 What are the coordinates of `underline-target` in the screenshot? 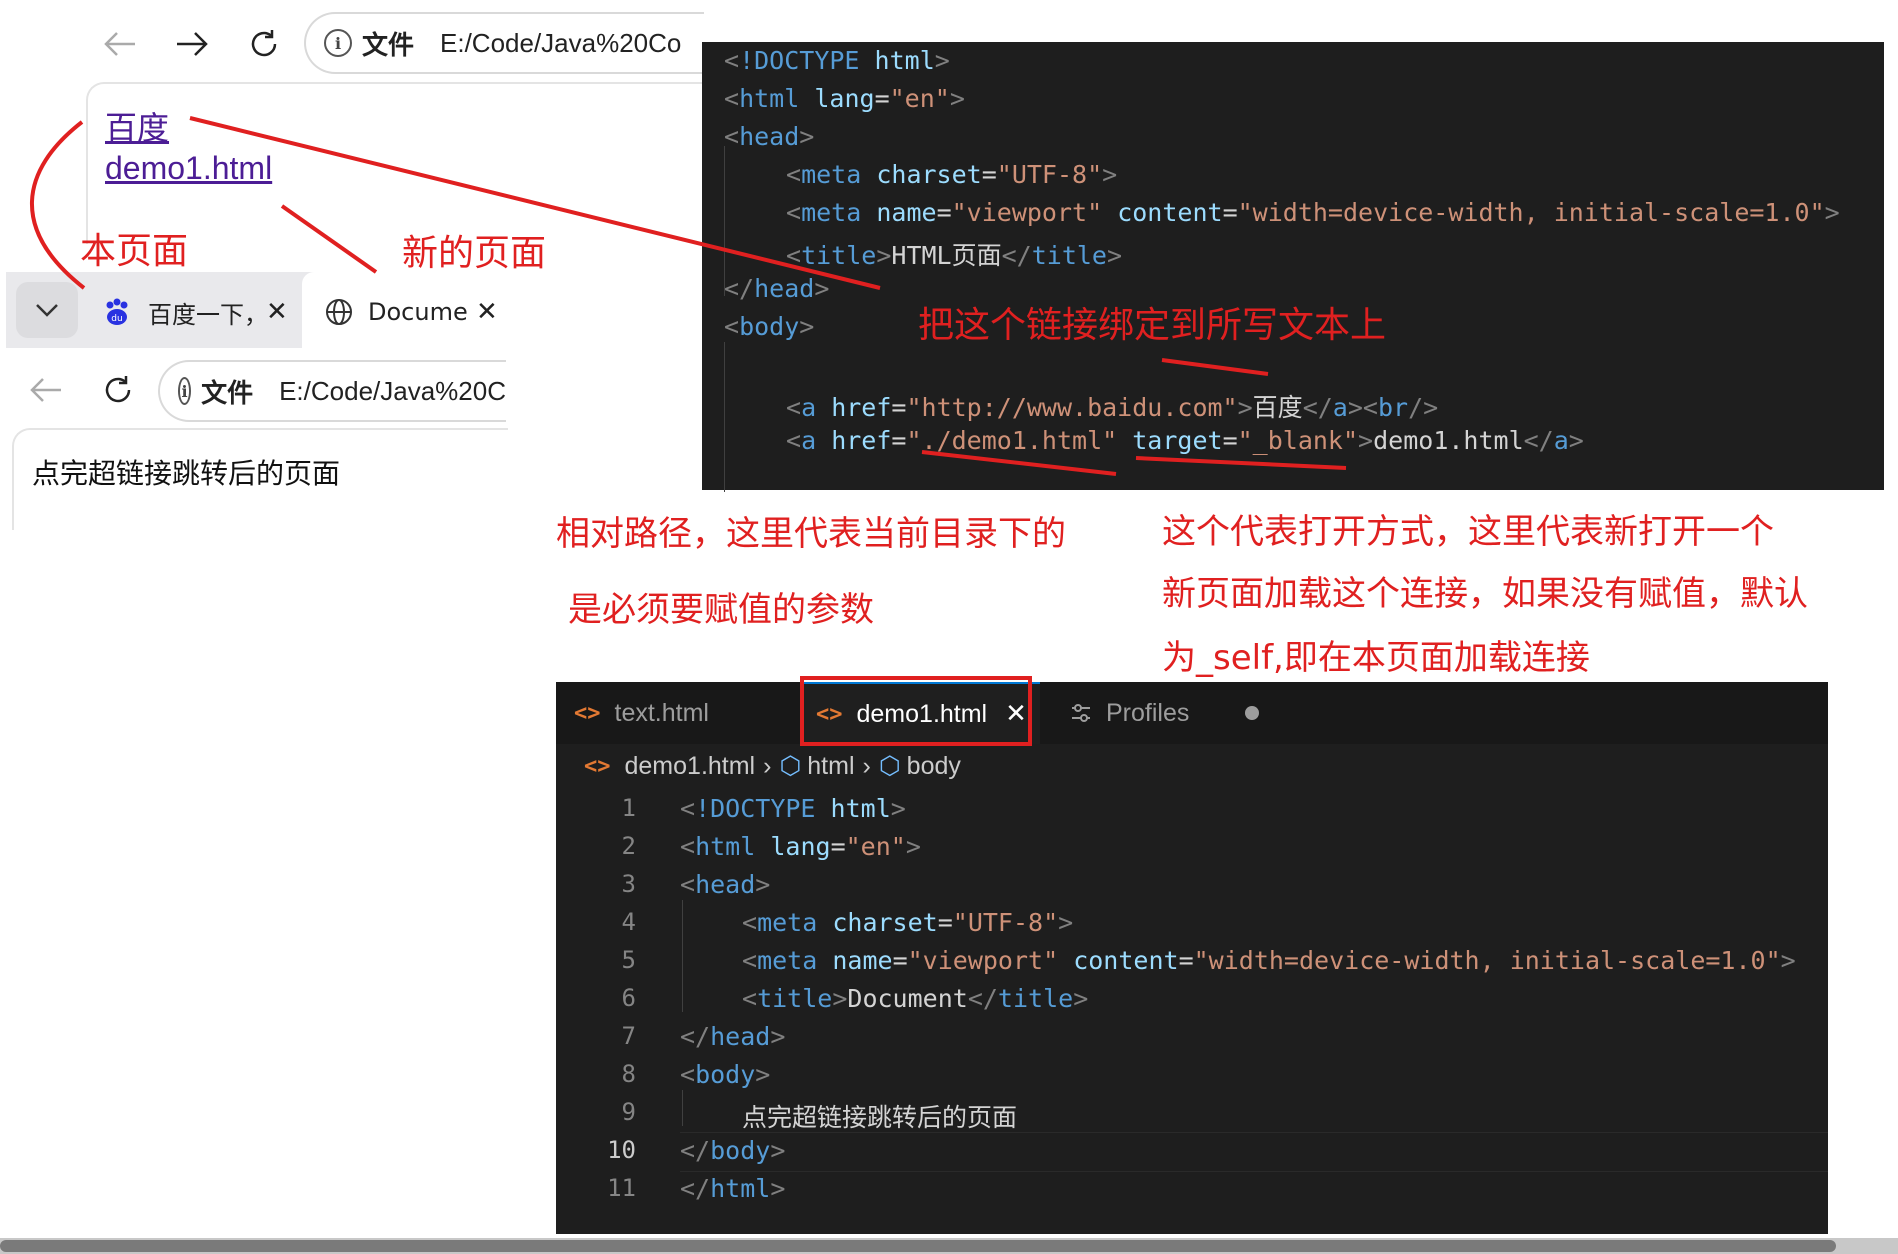 It's located at (1241, 463).